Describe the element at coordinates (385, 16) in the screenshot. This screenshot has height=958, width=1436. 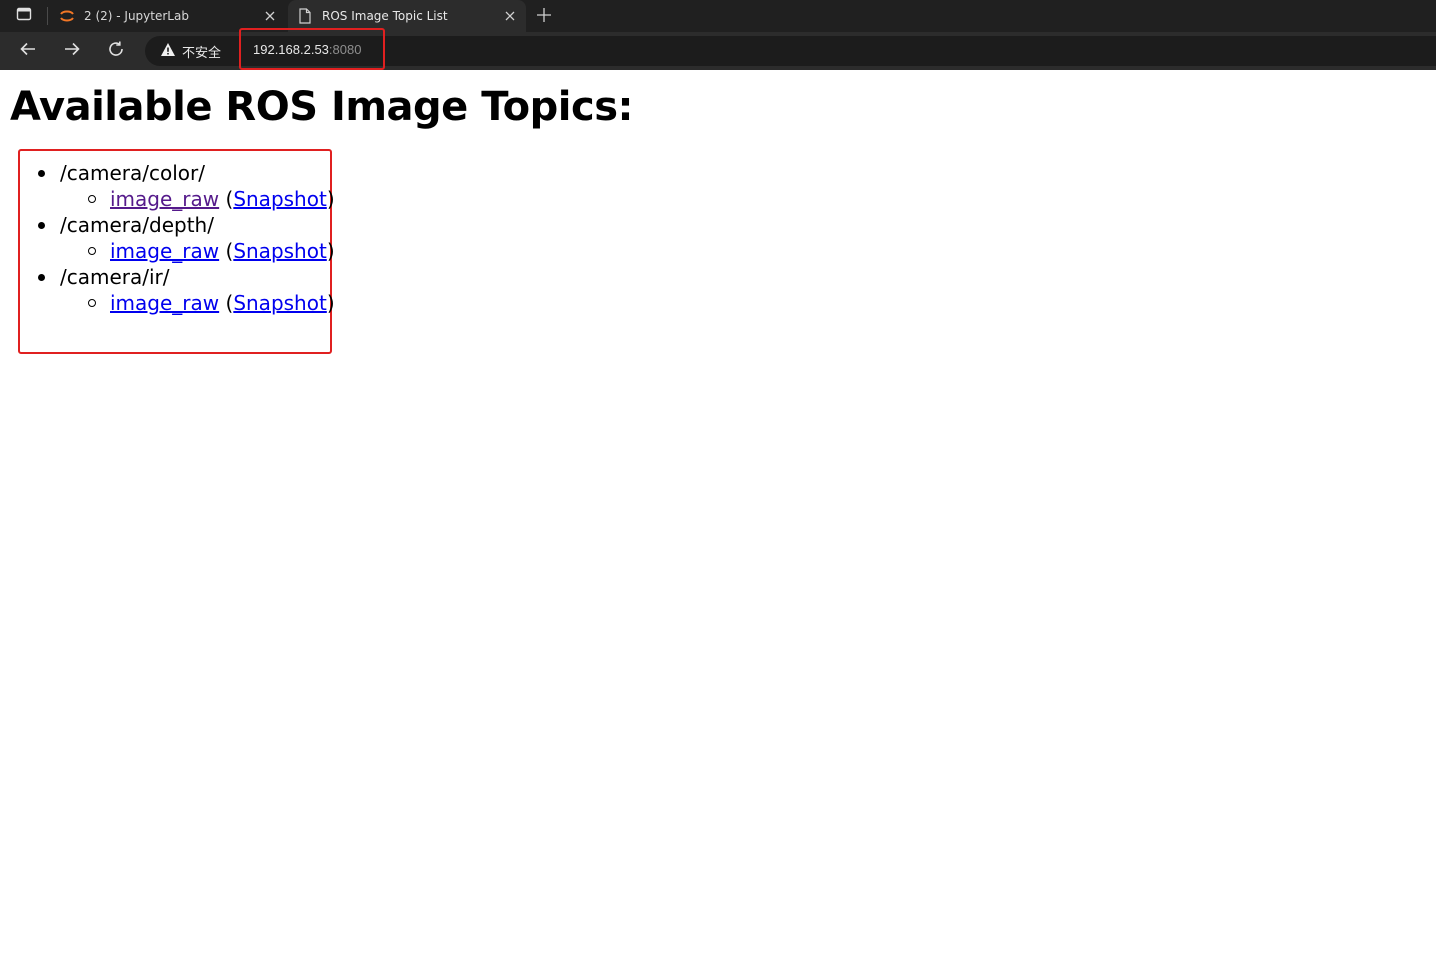
I see `tab-title: ROS Image Topic List` at that location.